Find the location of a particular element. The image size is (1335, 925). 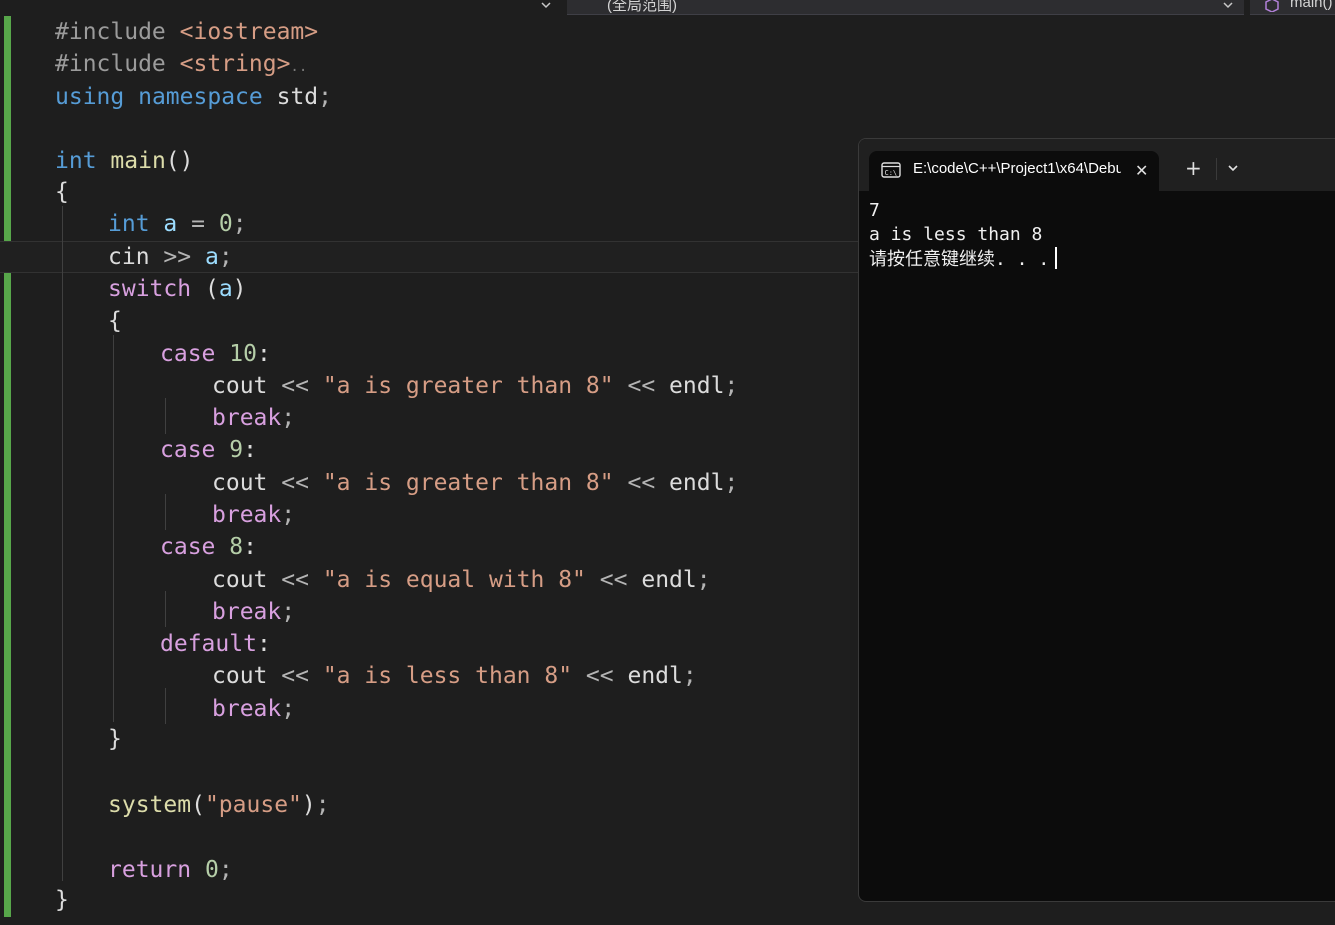

string-literal: "a is less than 8" is located at coordinates (447, 676).